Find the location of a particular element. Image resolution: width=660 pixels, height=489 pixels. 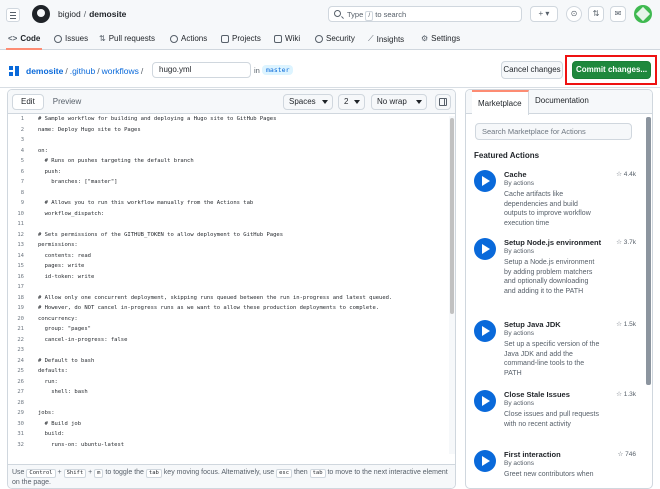

tab-marketplace: Marketplace is located at coordinates (500, 102).